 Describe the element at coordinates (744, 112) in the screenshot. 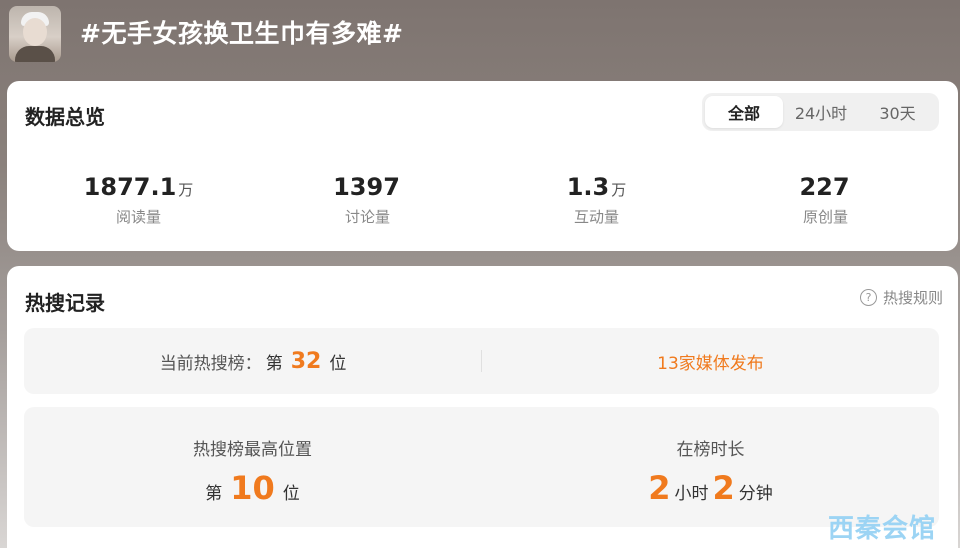

I see `tab-all: 全部` at that location.